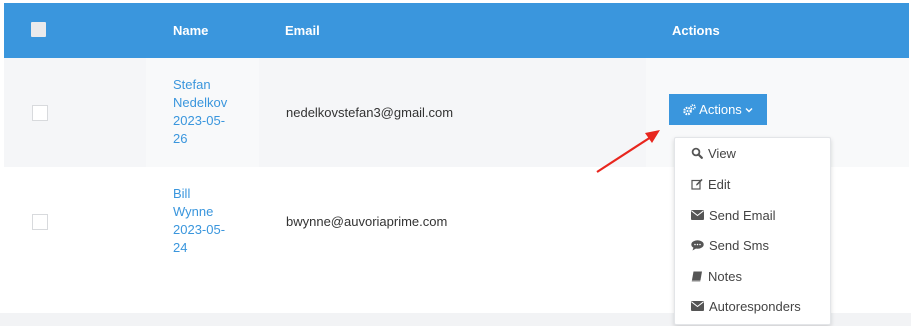  Describe the element at coordinates (628, 151) in the screenshot. I see `annotation-arrow` at that location.